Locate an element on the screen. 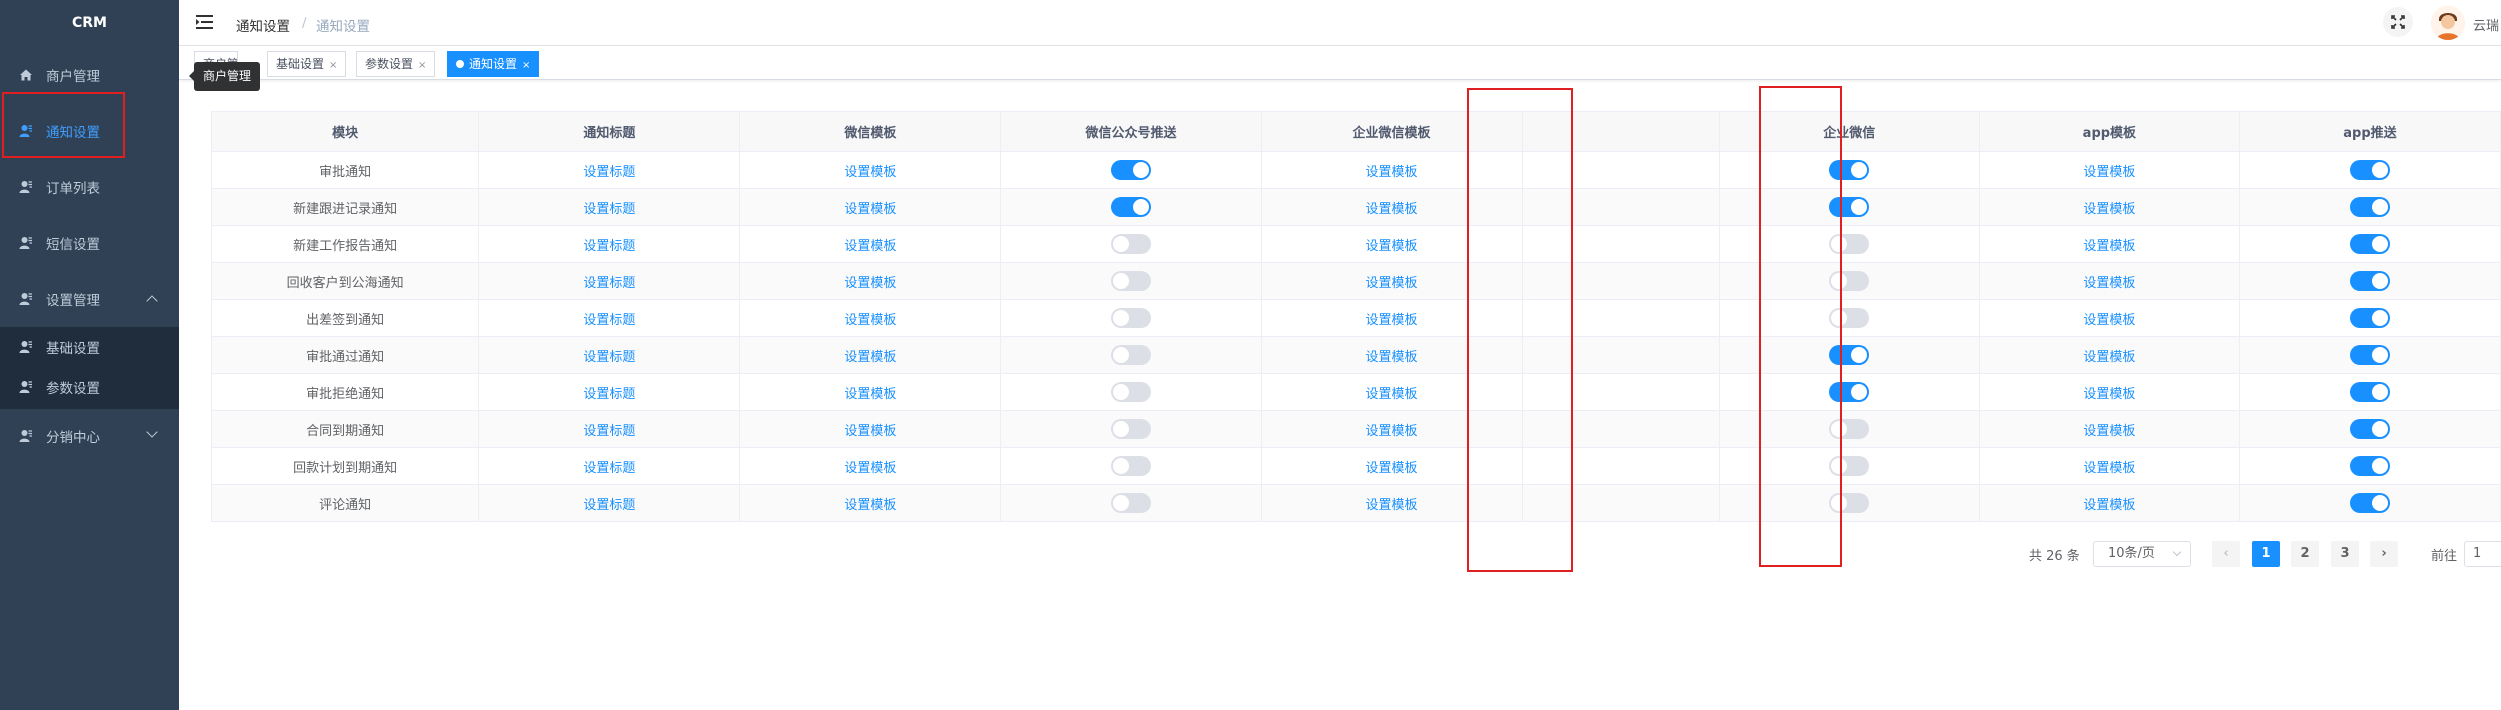  sidebar-item-distribution: 分销中心 is located at coordinates (89, 436).